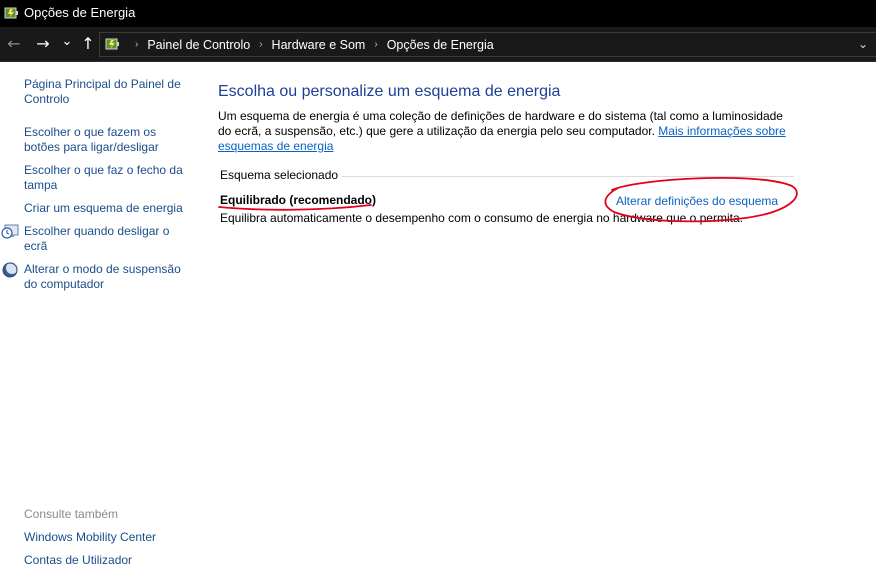 The height and width of the screenshot is (575, 876). I want to click on window-title: Opções de Energia, so click(80, 12).